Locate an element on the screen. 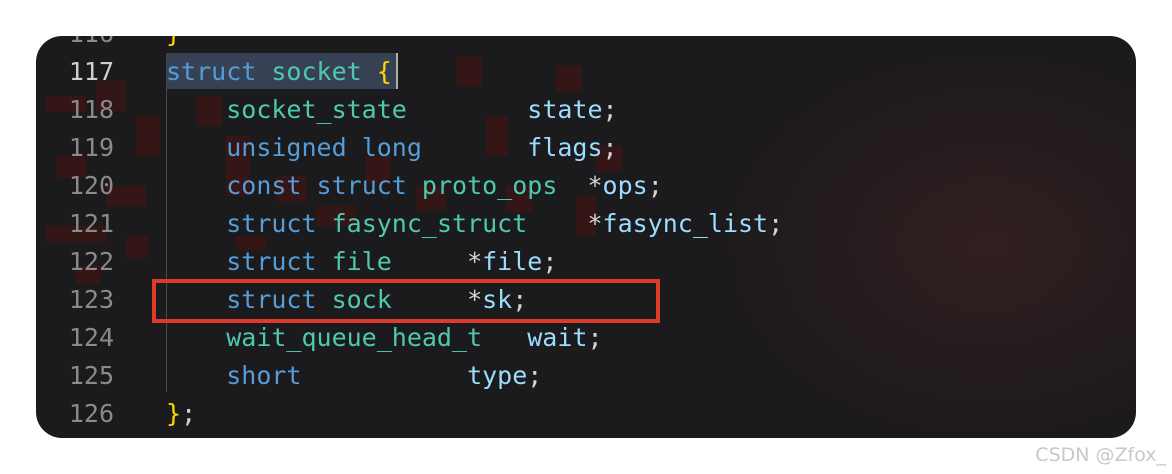 The height and width of the screenshot is (474, 1172). code-text: } is located at coordinates (173, 44).